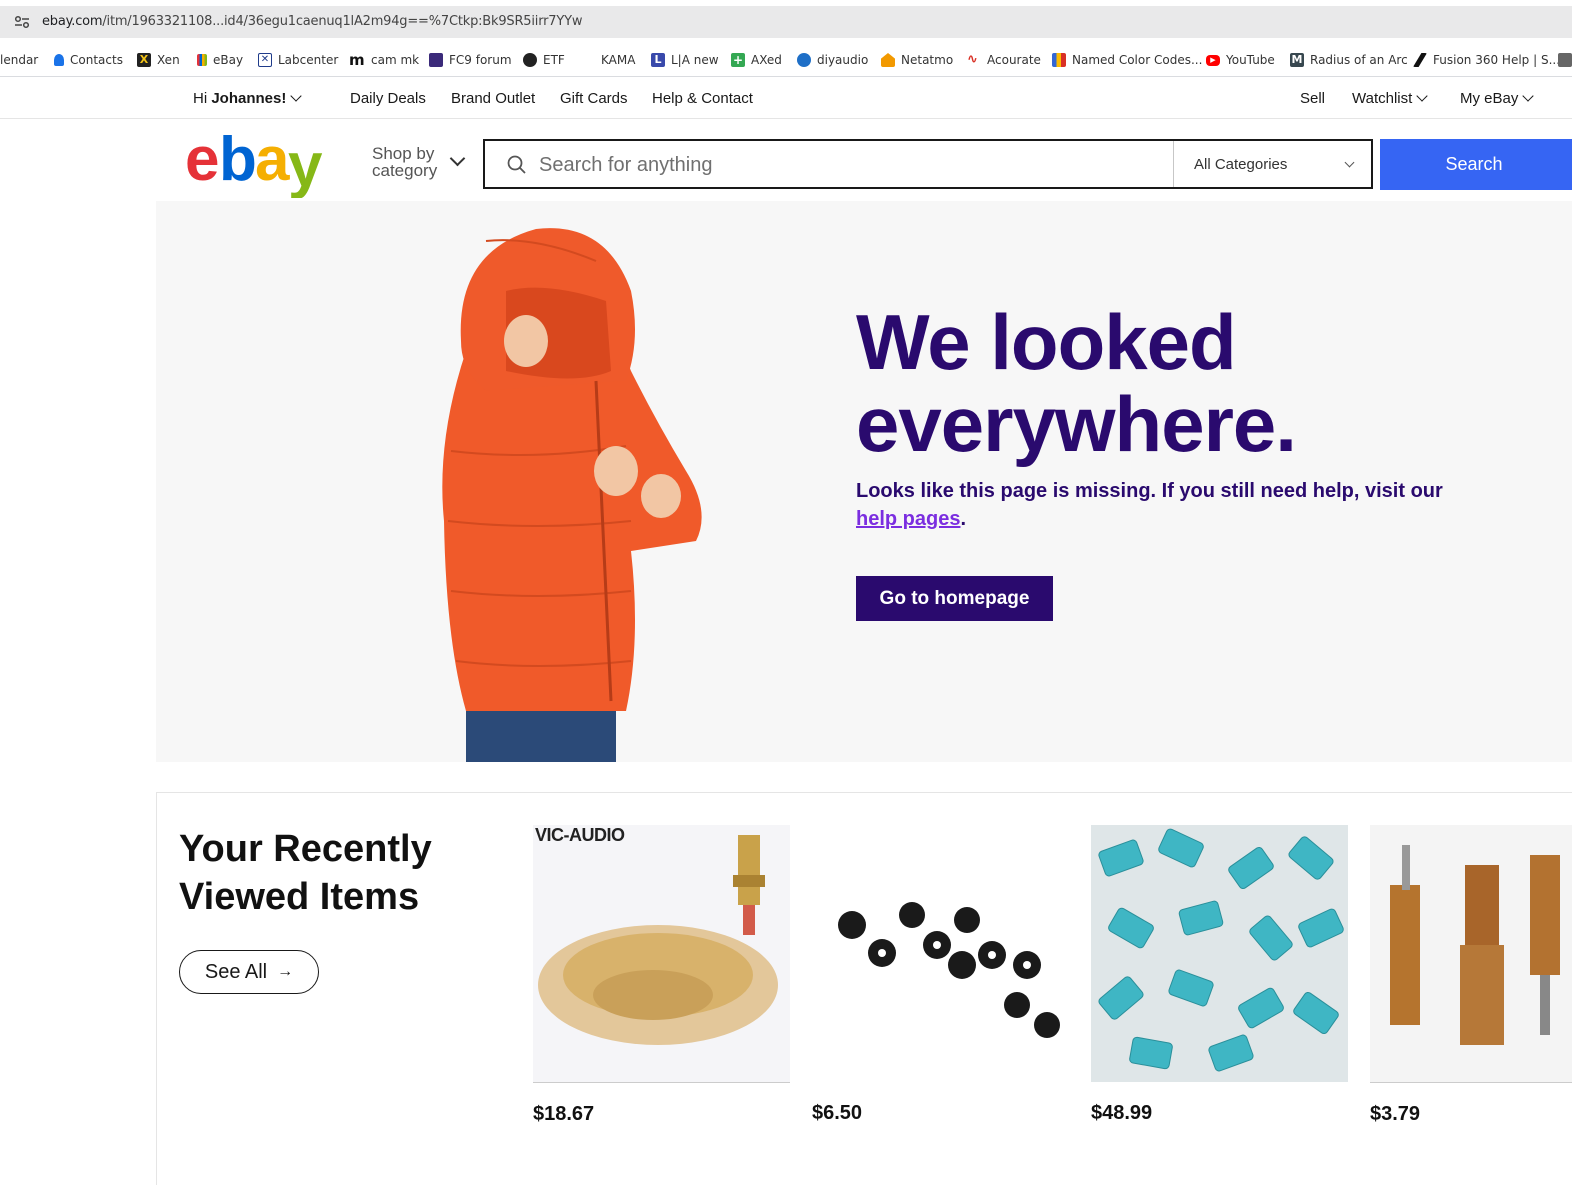 The width and height of the screenshot is (1572, 1185). Describe the element at coordinates (1213, 60) in the screenshot. I see `youtube-icon: ▶` at that location.